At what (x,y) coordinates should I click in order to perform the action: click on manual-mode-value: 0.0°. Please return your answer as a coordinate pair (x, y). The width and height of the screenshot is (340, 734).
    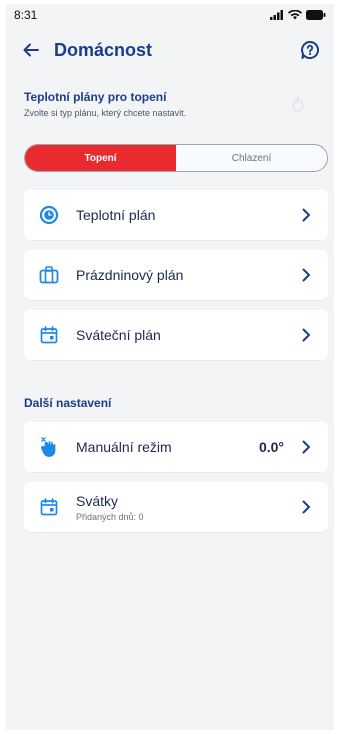
    Looking at the image, I should click on (271, 447).